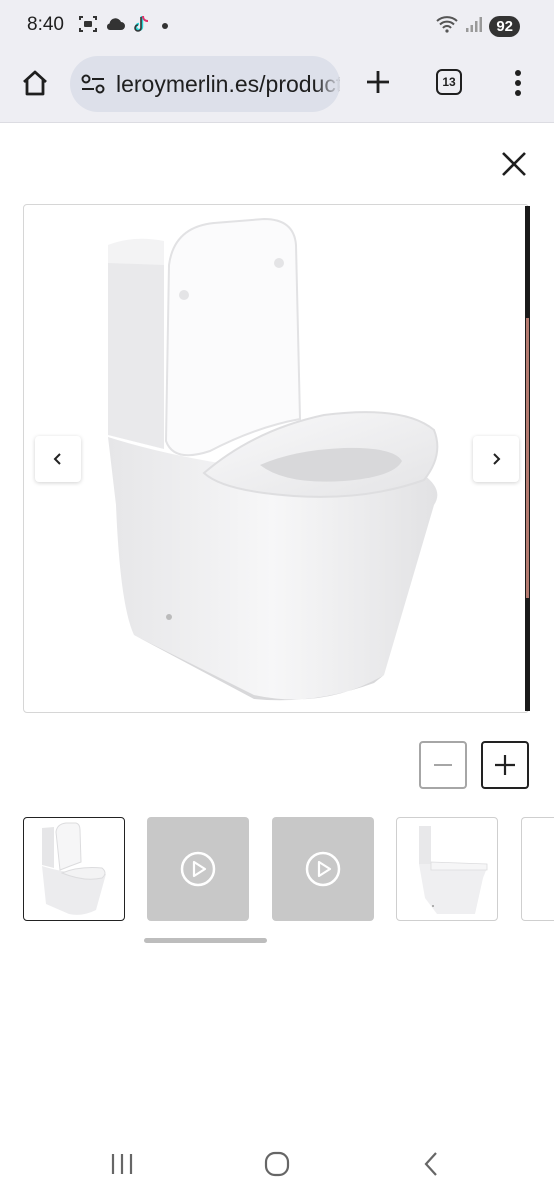 This screenshot has height=1200, width=554. What do you see at coordinates (328, 84) in the screenshot?
I see `url-fade` at bounding box center [328, 84].